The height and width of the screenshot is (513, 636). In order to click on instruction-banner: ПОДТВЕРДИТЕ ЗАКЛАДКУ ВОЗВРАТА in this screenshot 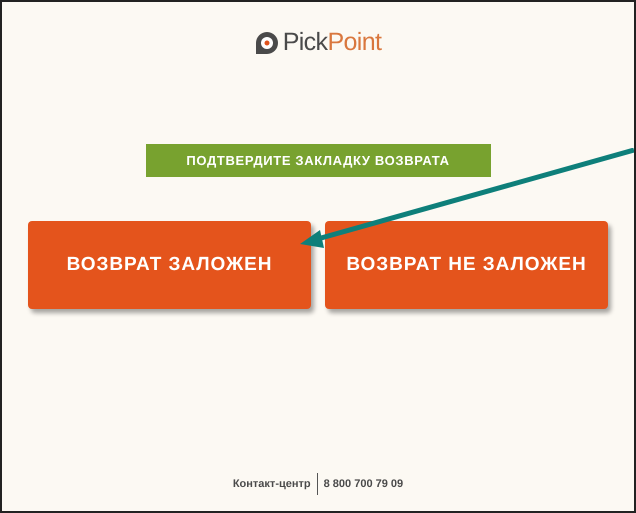, I will do `click(318, 160)`.